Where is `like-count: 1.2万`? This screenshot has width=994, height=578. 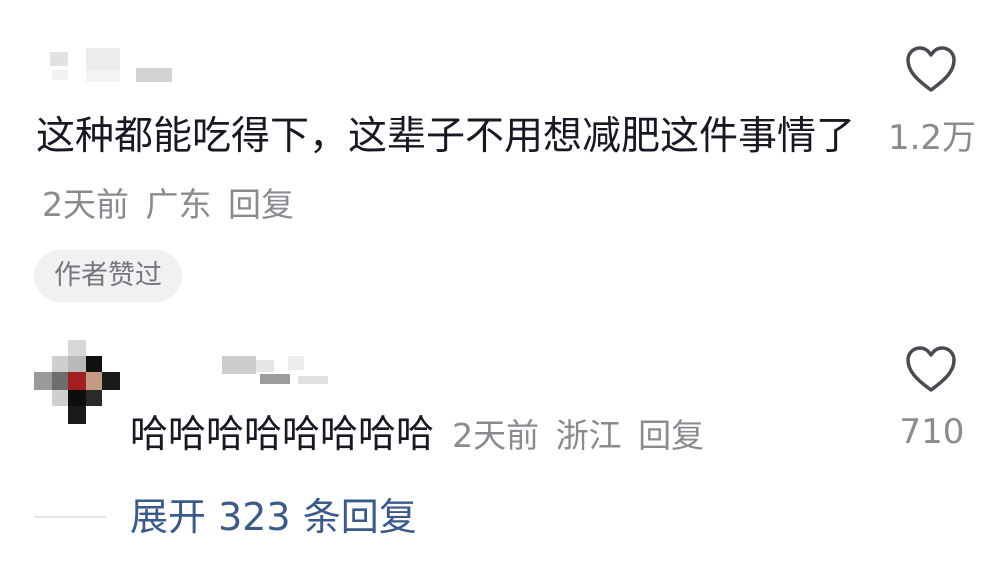
like-count: 1.2万 is located at coordinates (932, 138).